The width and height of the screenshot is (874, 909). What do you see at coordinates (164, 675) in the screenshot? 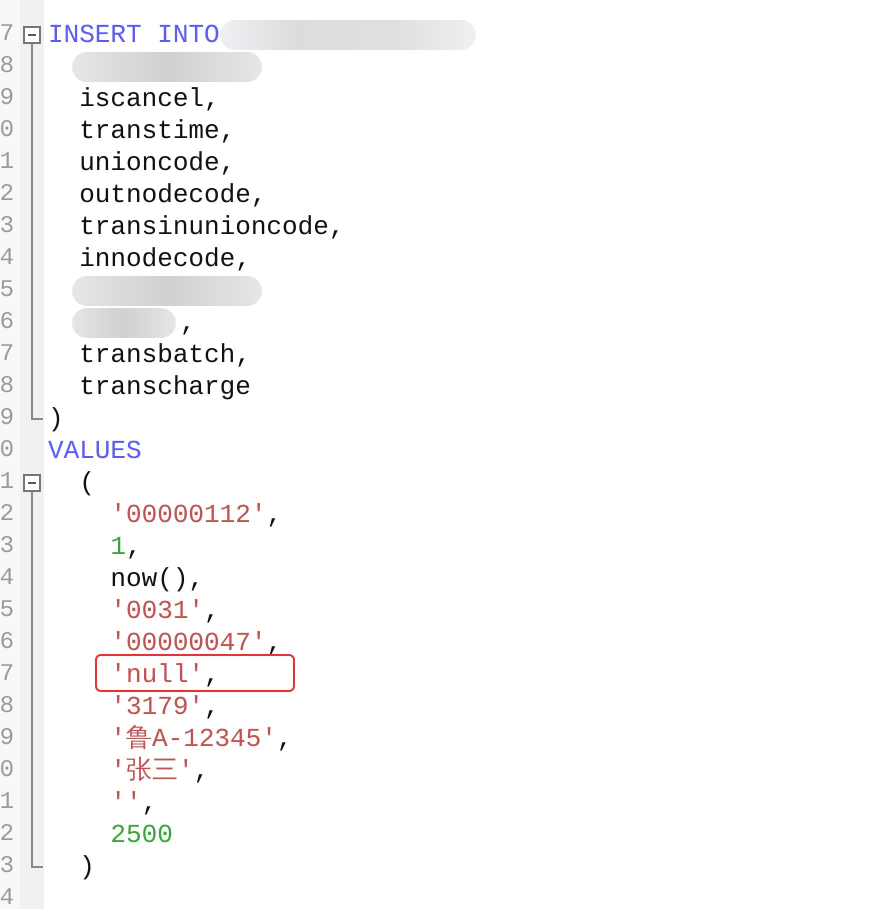
I see `code-line: 'null',` at bounding box center [164, 675].